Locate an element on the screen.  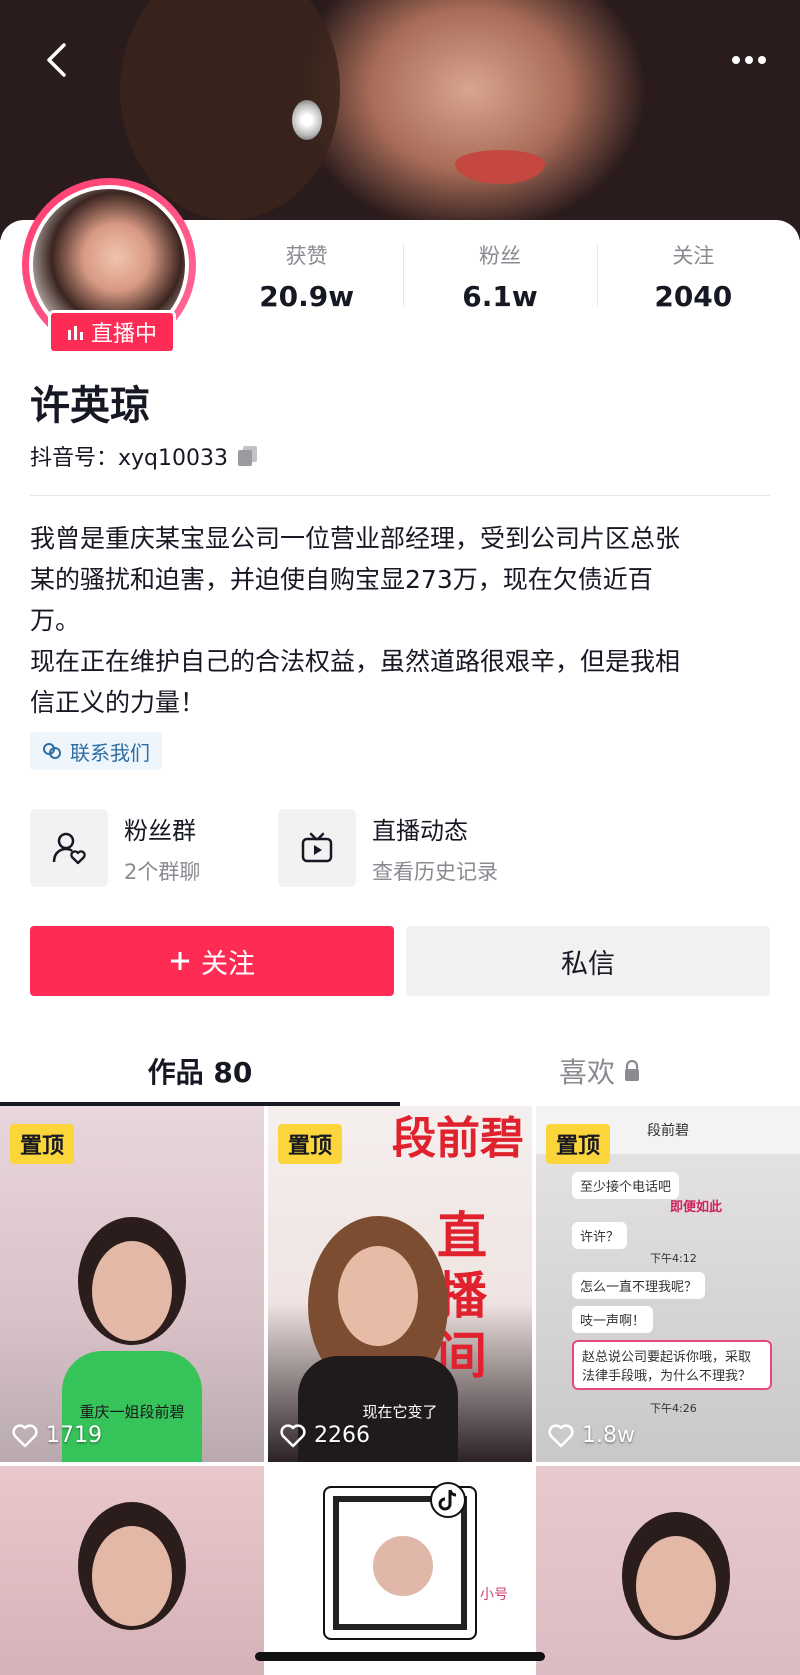
fan-group-icon is located at coordinates (69, 848).